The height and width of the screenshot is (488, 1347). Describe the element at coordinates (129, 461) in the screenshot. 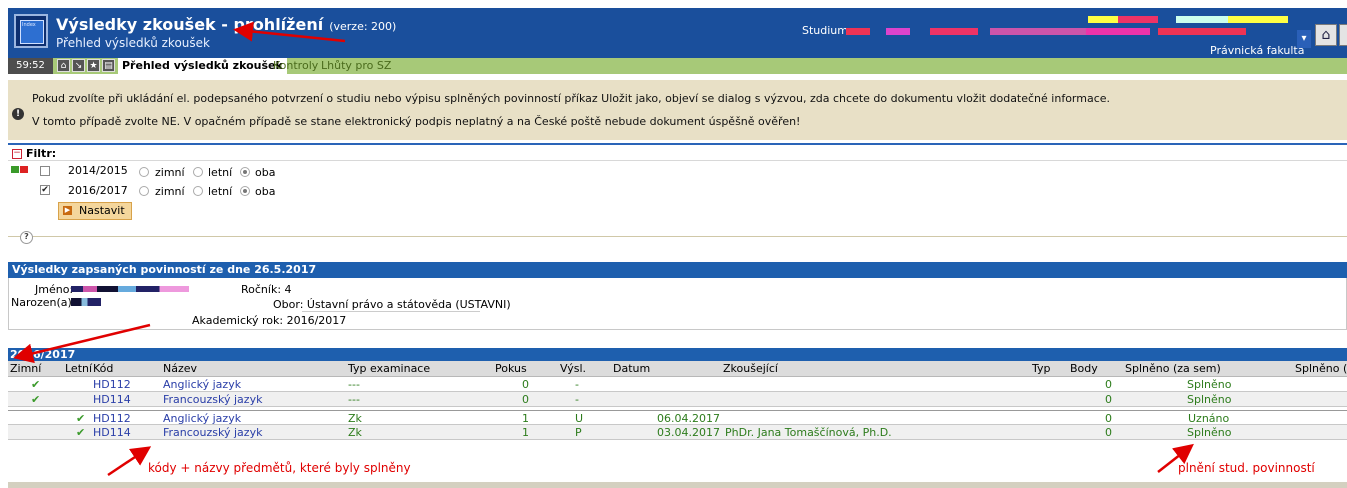

I see `arrow-to-subjects` at that location.